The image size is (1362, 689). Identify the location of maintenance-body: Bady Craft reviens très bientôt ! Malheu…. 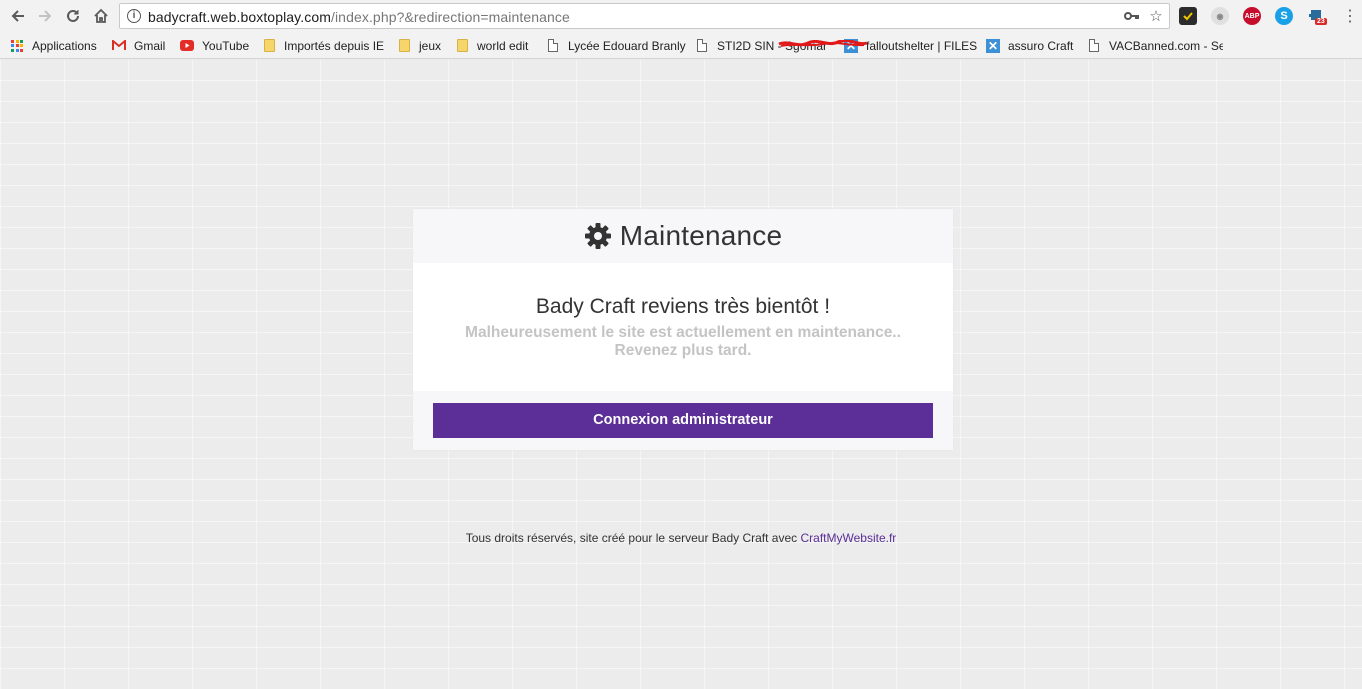
(683, 327).